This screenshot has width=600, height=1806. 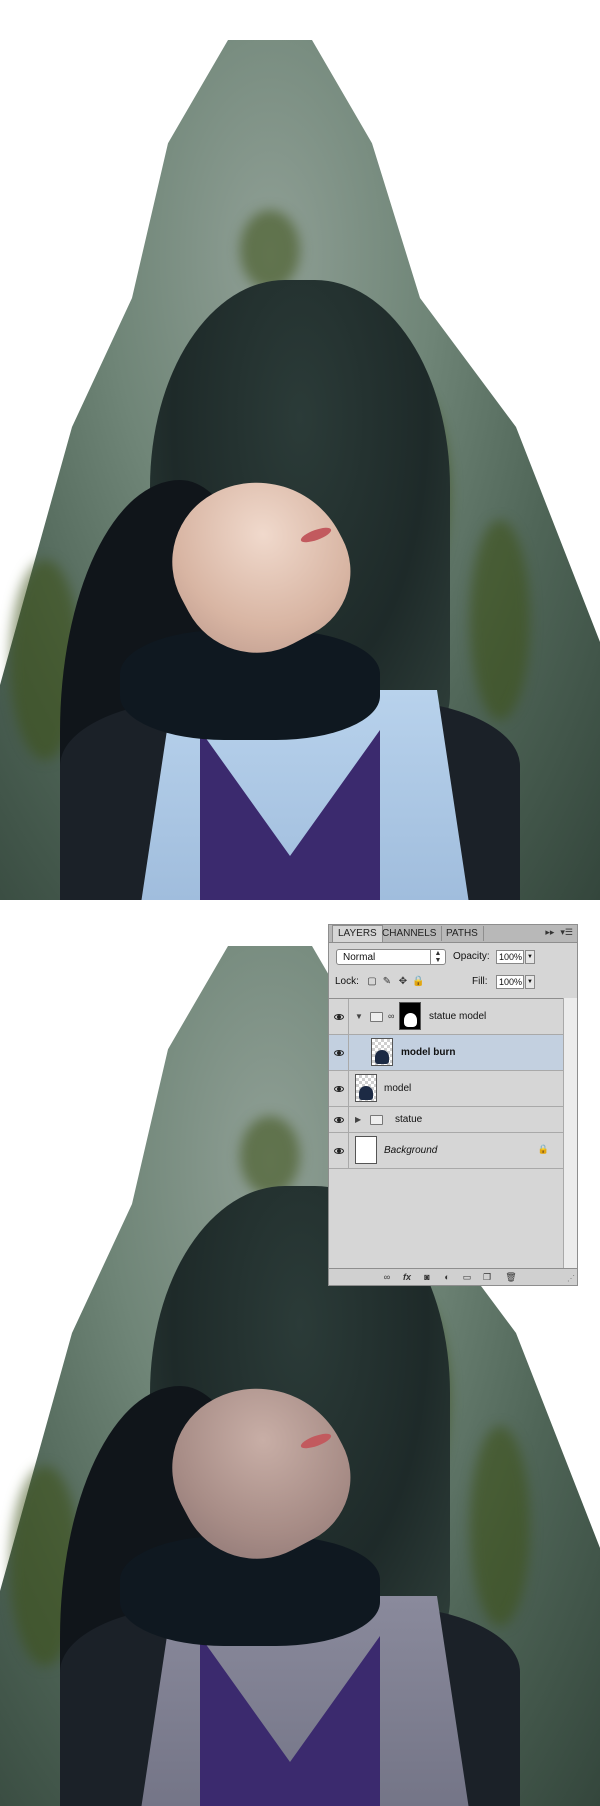 What do you see at coordinates (467, 1277) in the screenshot?
I see `folder-icon: ▭` at bounding box center [467, 1277].